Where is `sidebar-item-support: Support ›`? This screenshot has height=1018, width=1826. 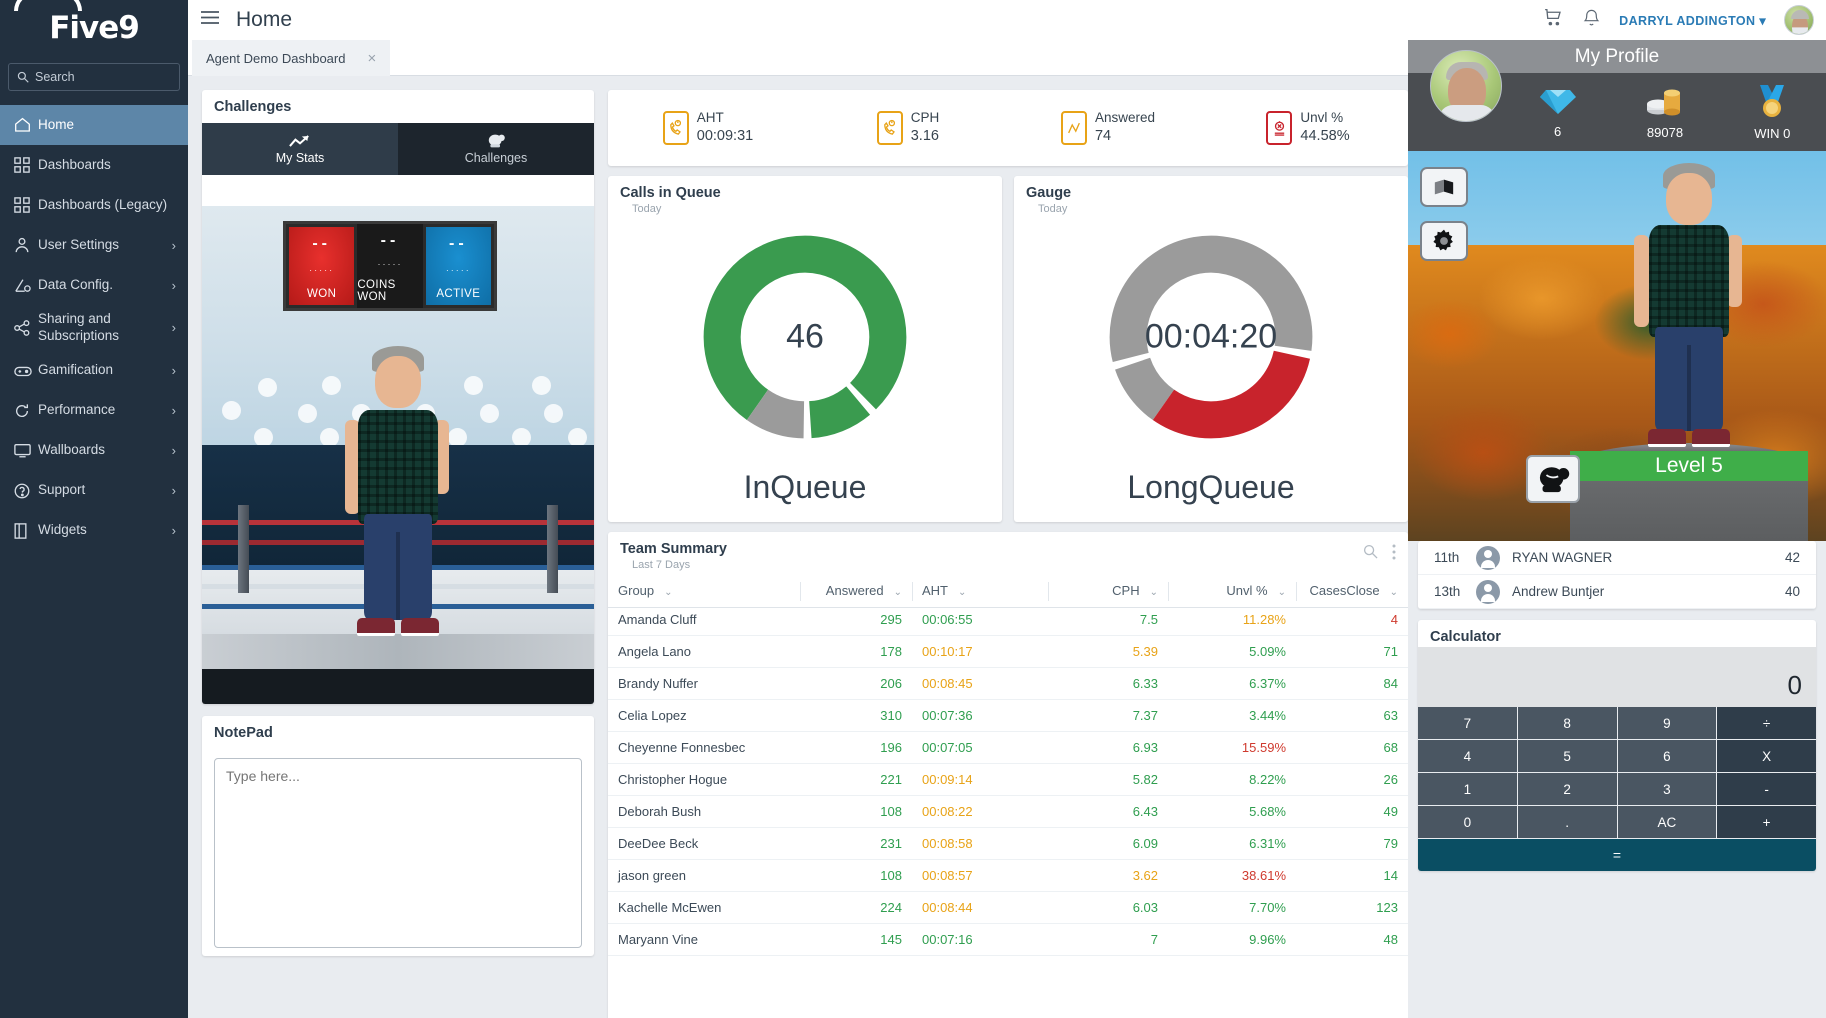 sidebar-item-support: Support › is located at coordinates (94, 491).